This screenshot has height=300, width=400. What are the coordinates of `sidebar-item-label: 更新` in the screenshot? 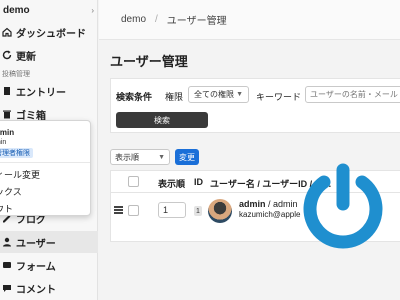 It's located at (26, 57).